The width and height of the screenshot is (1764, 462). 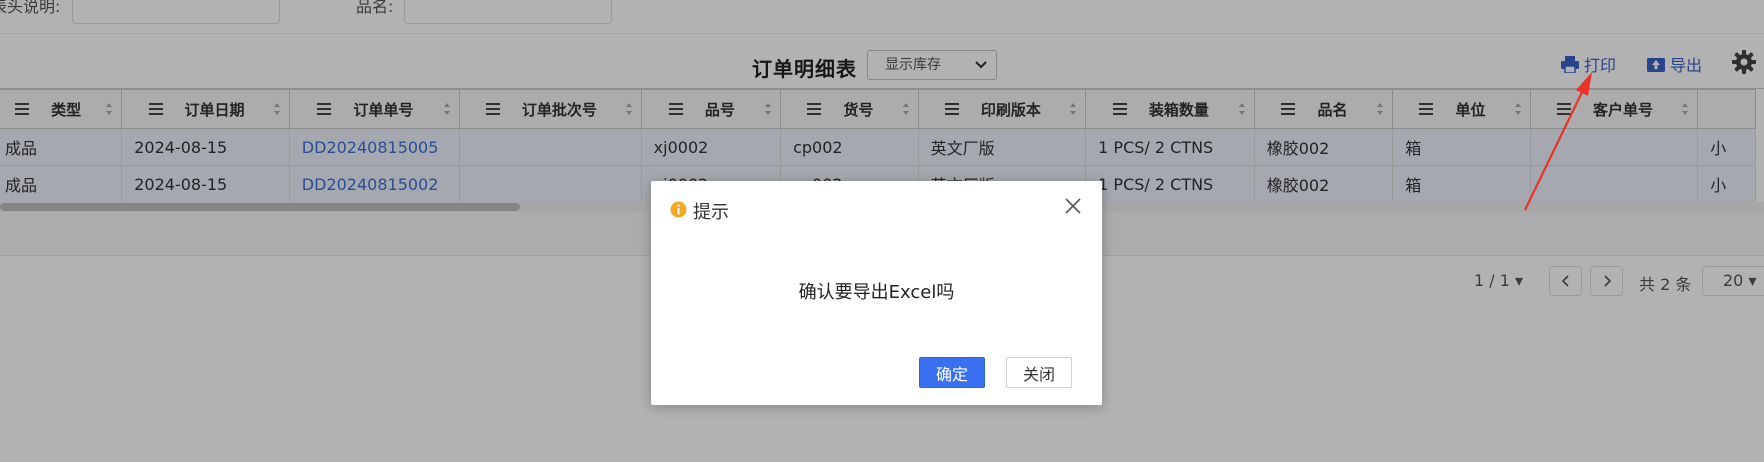 I want to click on close-icon, so click(x=1073, y=206).